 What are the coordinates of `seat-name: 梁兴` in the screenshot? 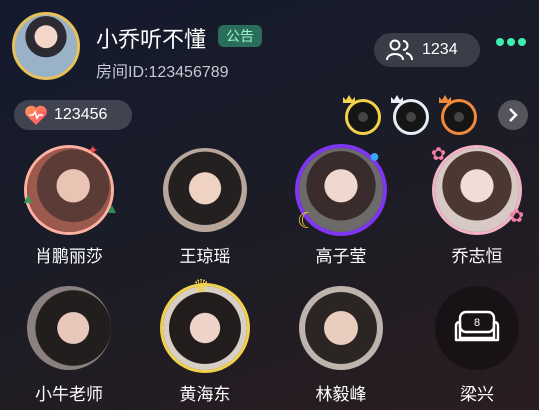 It's located at (477, 394).